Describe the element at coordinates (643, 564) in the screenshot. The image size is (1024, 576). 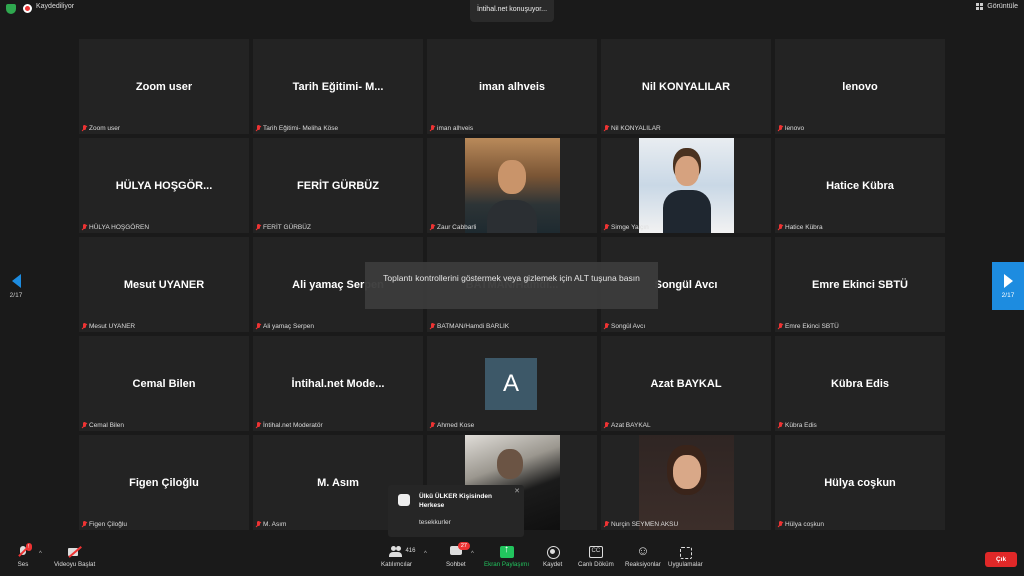
I see `reactions-label: Reaksiyonlar` at that location.